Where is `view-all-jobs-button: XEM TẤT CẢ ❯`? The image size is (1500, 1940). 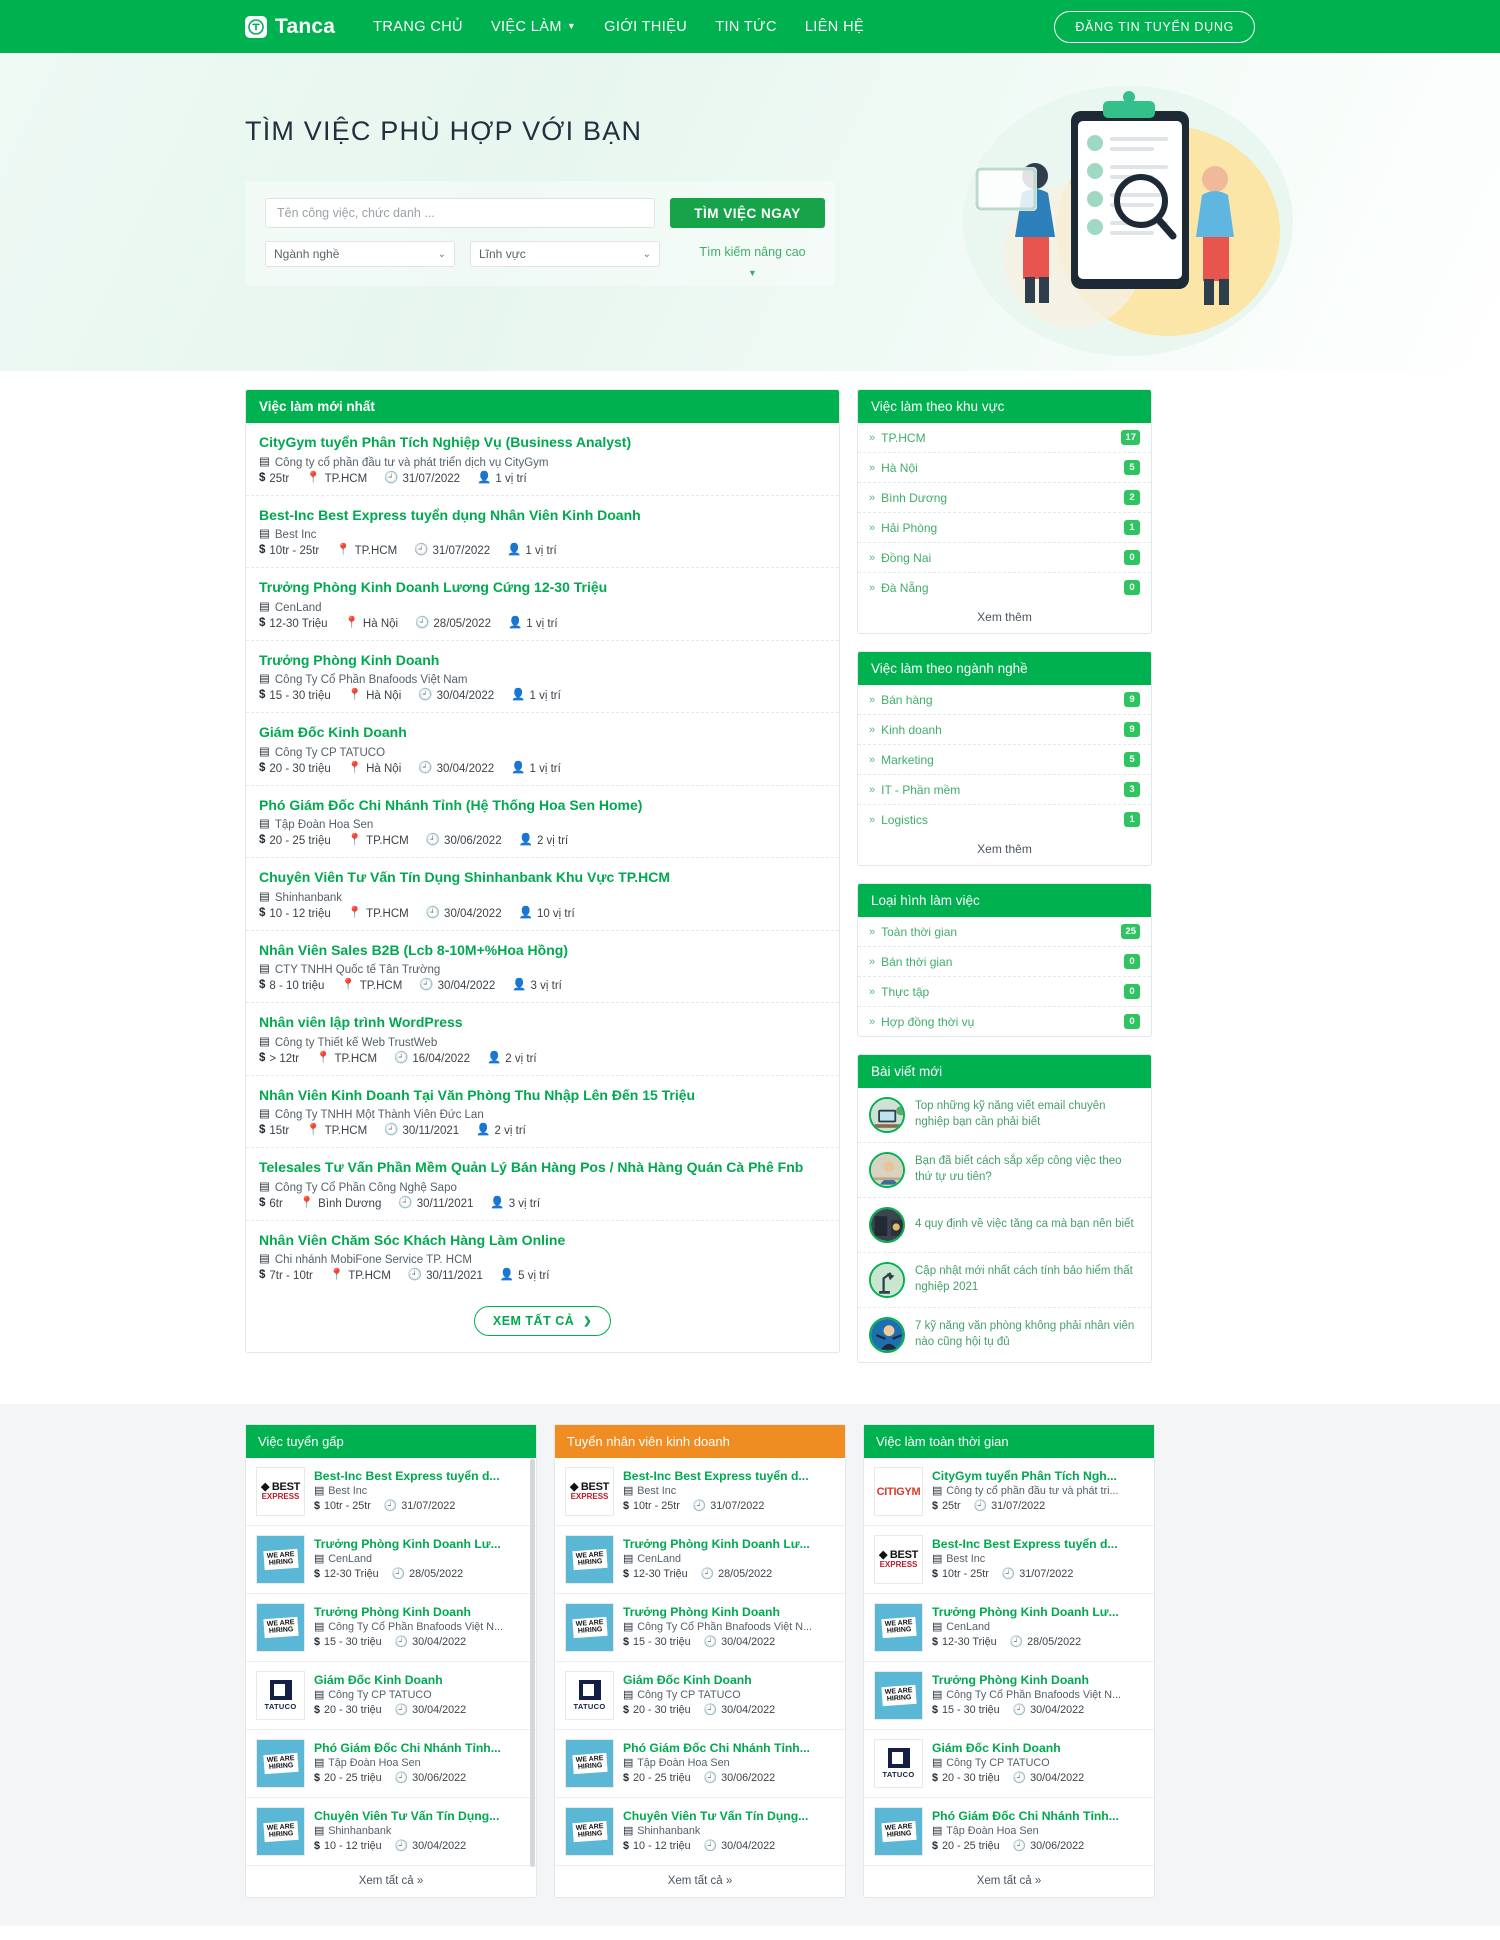 view-all-jobs-button: XEM TẤT CẢ ❯ is located at coordinates (542, 1321).